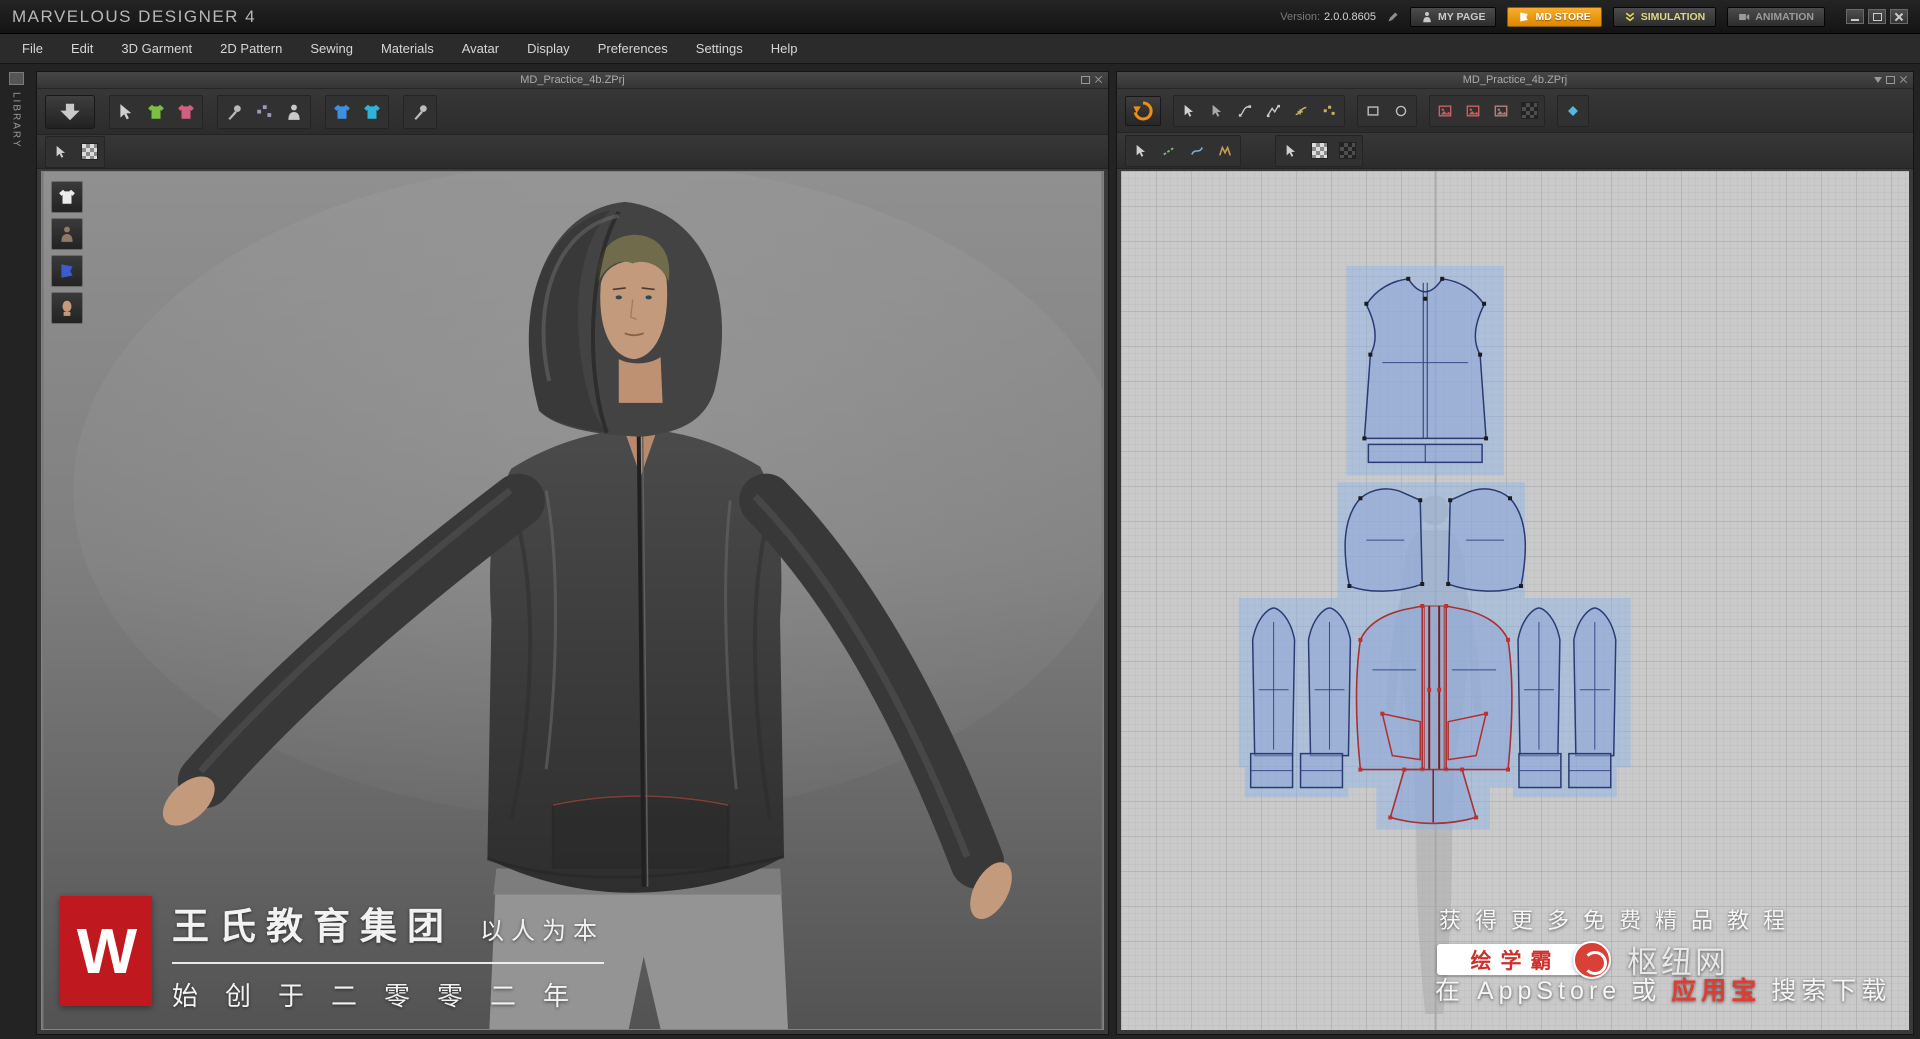  What do you see at coordinates (372, 112) in the screenshot?
I see `cloth-back-button` at bounding box center [372, 112].